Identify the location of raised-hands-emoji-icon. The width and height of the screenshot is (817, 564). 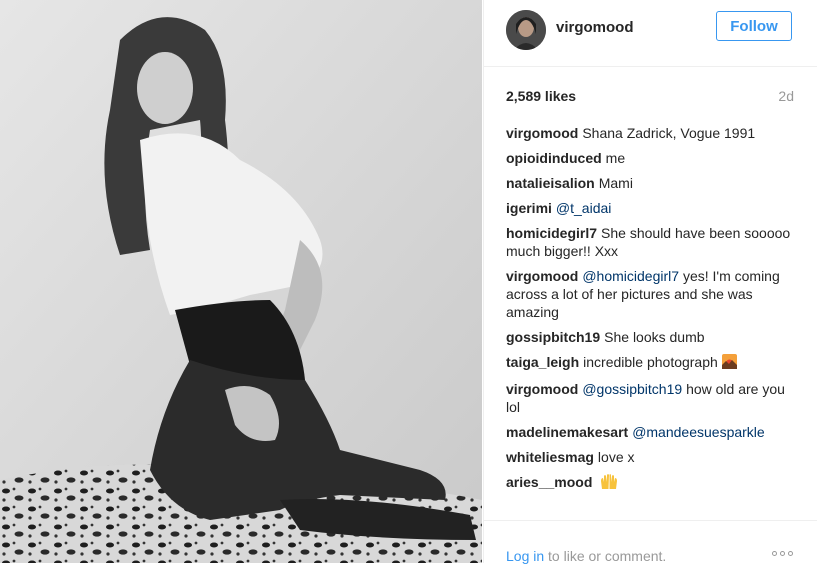
(609, 483).